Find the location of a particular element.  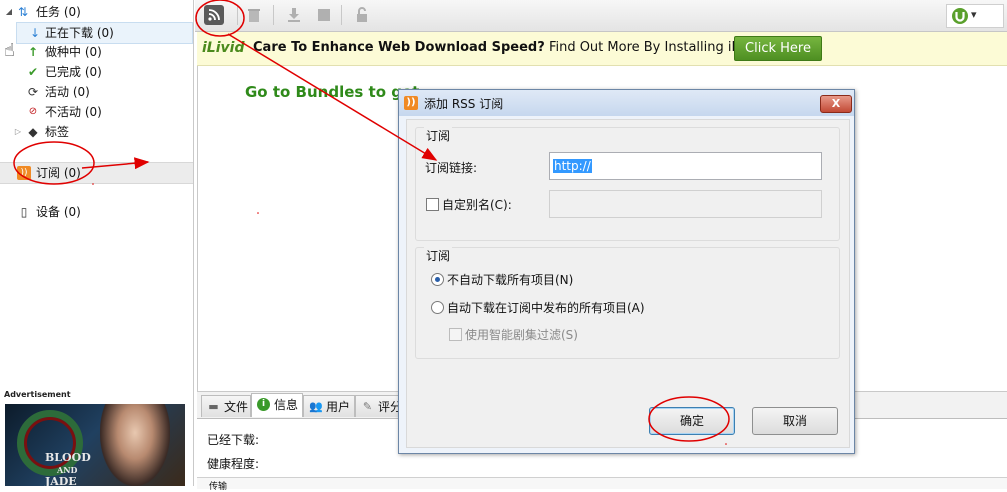

utorrent-logo-icon is located at coordinates (960, 16).